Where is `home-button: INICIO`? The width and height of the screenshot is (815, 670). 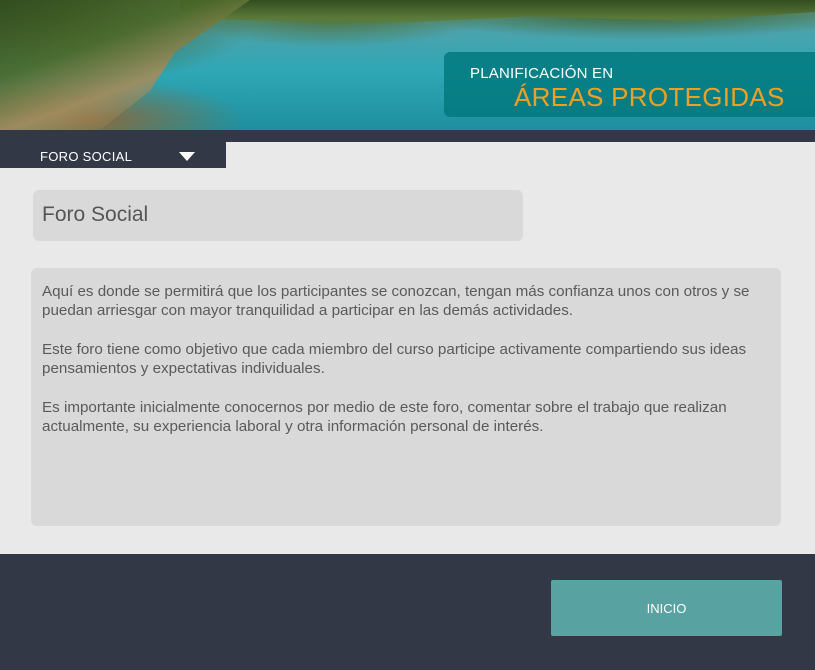
home-button: INICIO is located at coordinates (666, 608).